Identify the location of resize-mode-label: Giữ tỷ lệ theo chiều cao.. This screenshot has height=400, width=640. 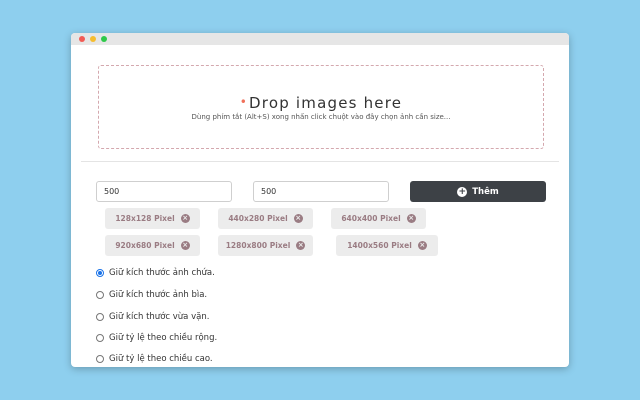
(161, 359).